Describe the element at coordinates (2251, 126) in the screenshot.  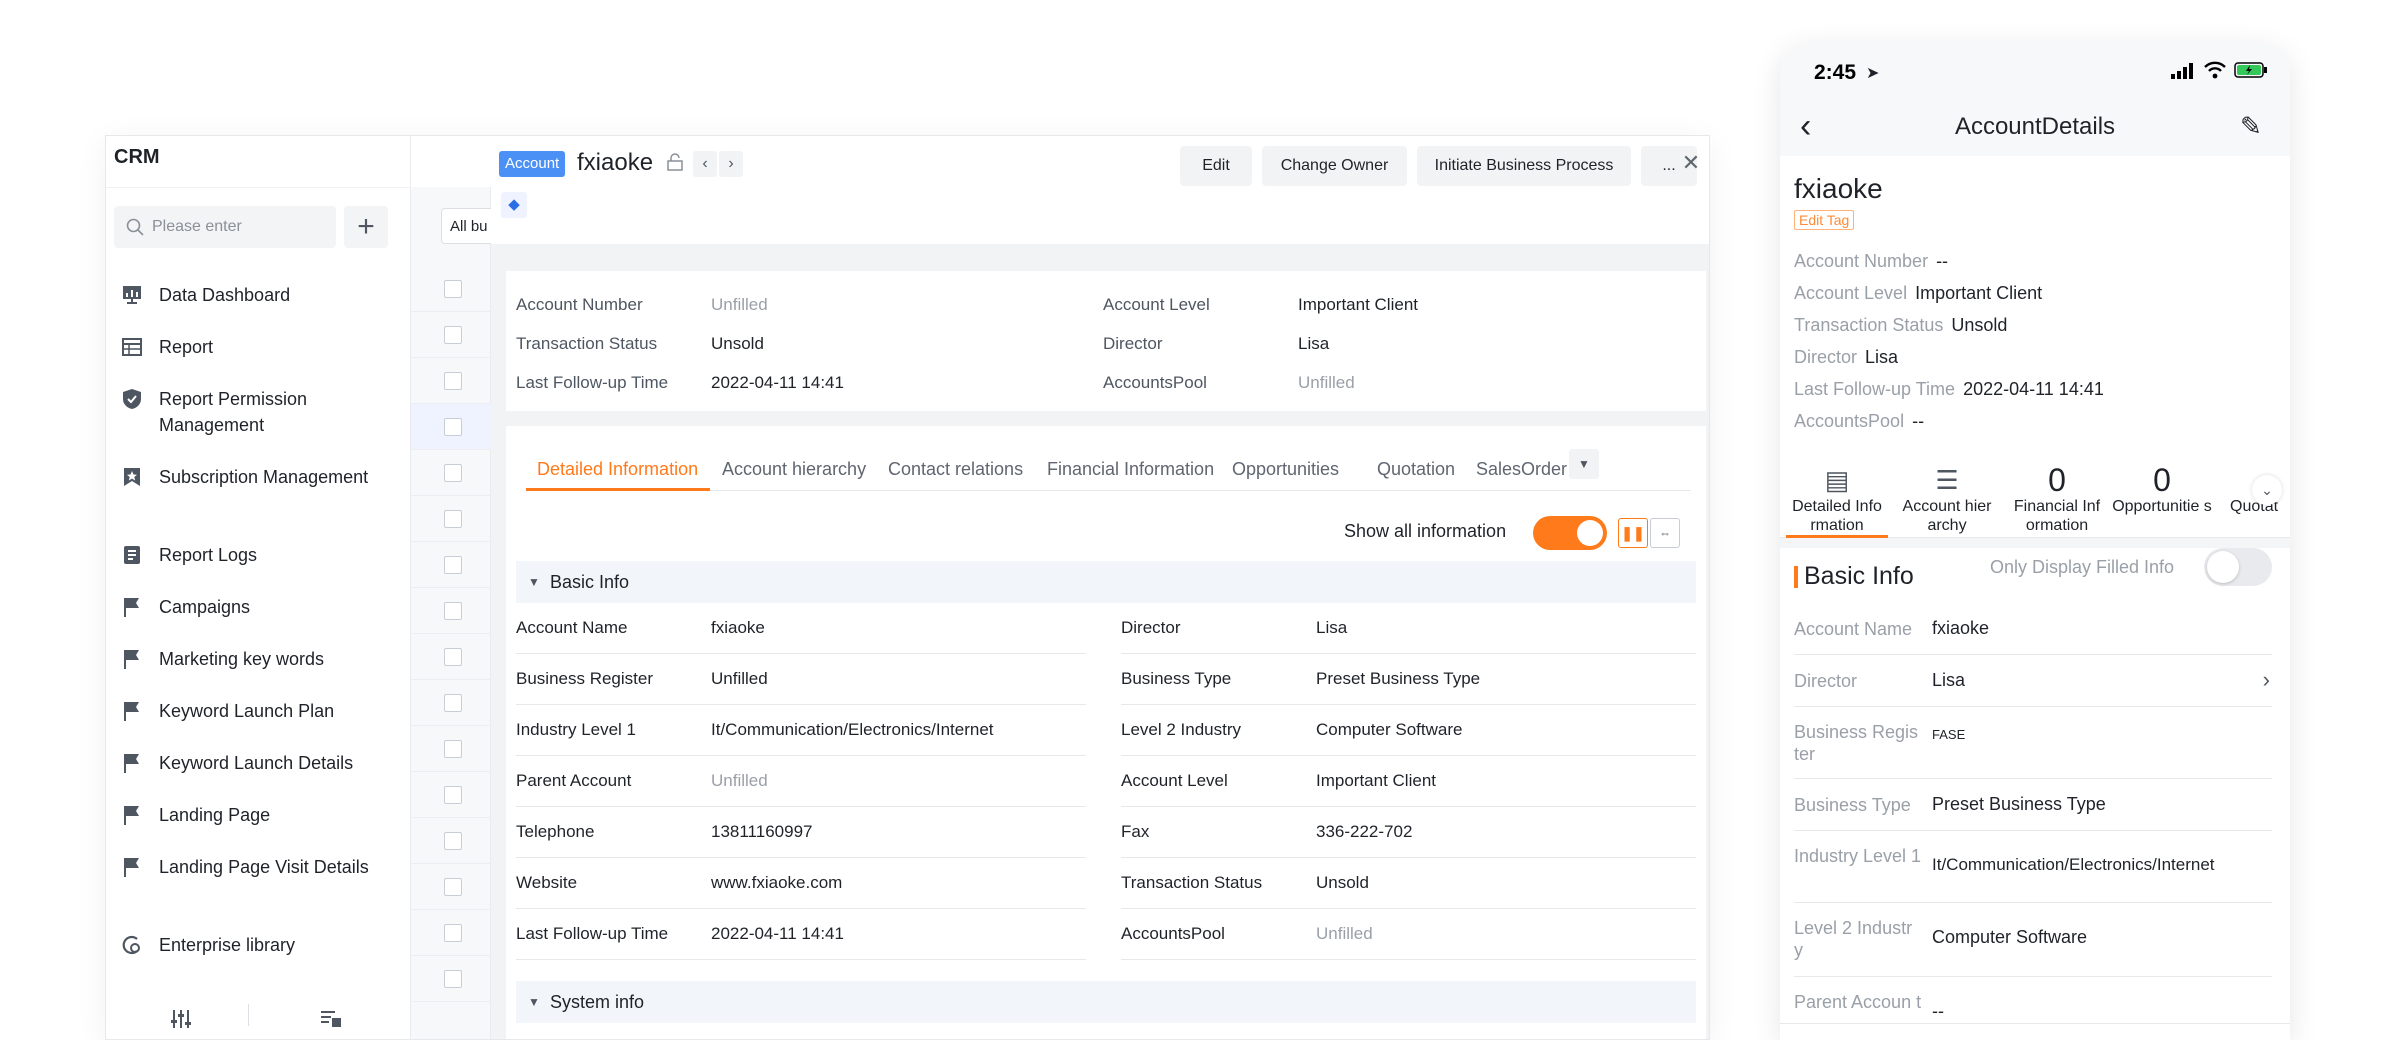
I see `pencil-icon: ✎` at that location.